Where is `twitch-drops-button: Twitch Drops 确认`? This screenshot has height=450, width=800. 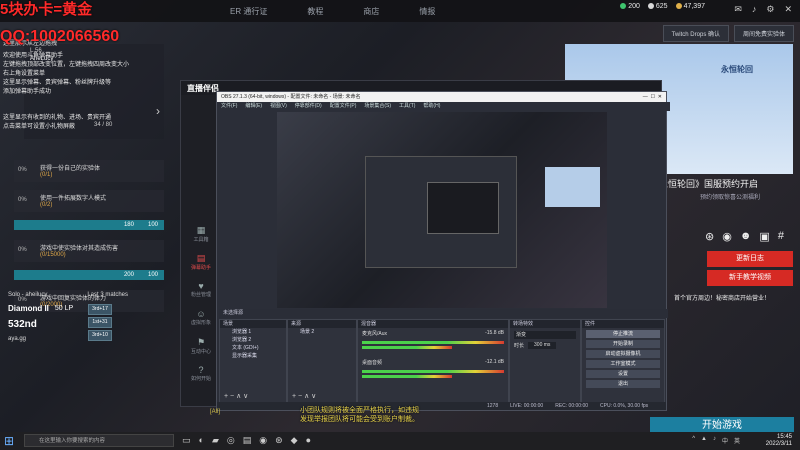 twitch-drops-button: Twitch Drops 确认 is located at coordinates (695, 33).